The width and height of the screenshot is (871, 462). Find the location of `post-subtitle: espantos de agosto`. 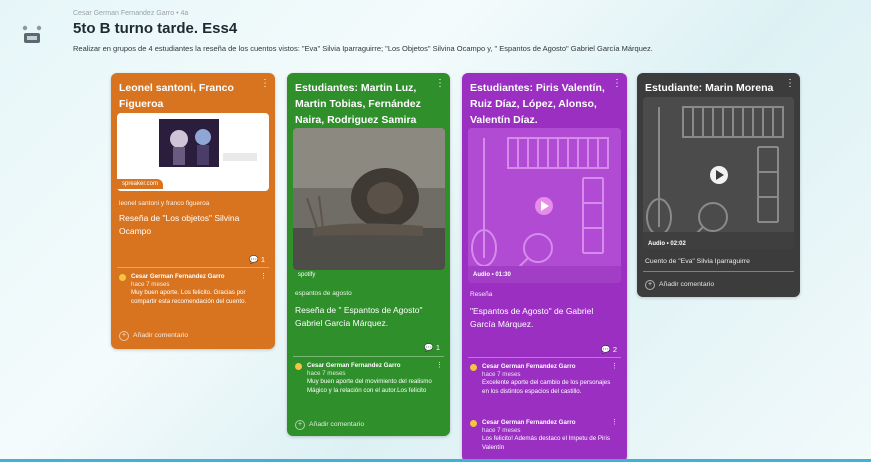

post-subtitle: espantos de agosto is located at coordinates (323, 293).